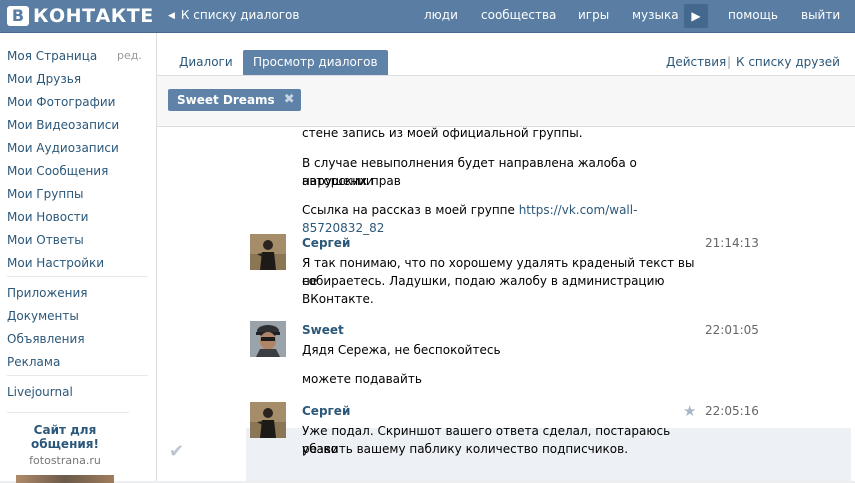 Image resolution: width=855 pixels, height=483 pixels. What do you see at coordinates (206, 62) in the screenshot?
I see `tab-dialogs: Диалоги` at bounding box center [206, 62].